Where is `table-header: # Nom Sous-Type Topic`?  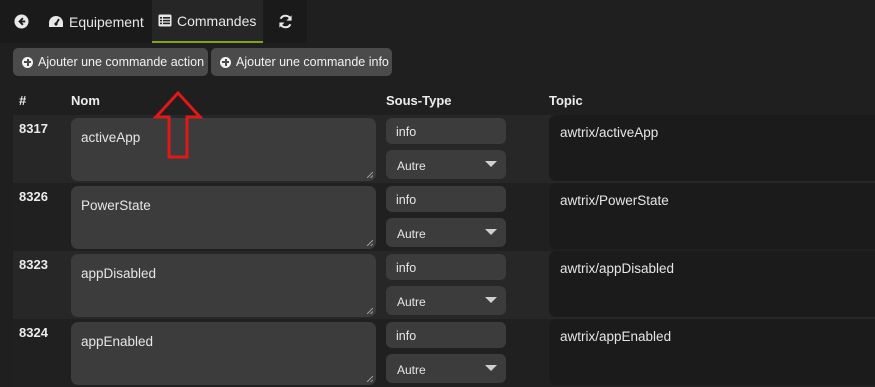
table-header: # Nom Sous-Type Topic is located at coordinates (444, 99).